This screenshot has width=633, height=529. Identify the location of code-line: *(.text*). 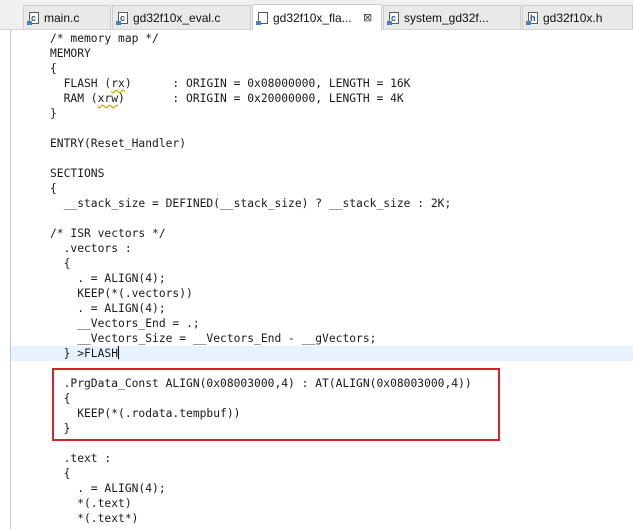
(94, 518).